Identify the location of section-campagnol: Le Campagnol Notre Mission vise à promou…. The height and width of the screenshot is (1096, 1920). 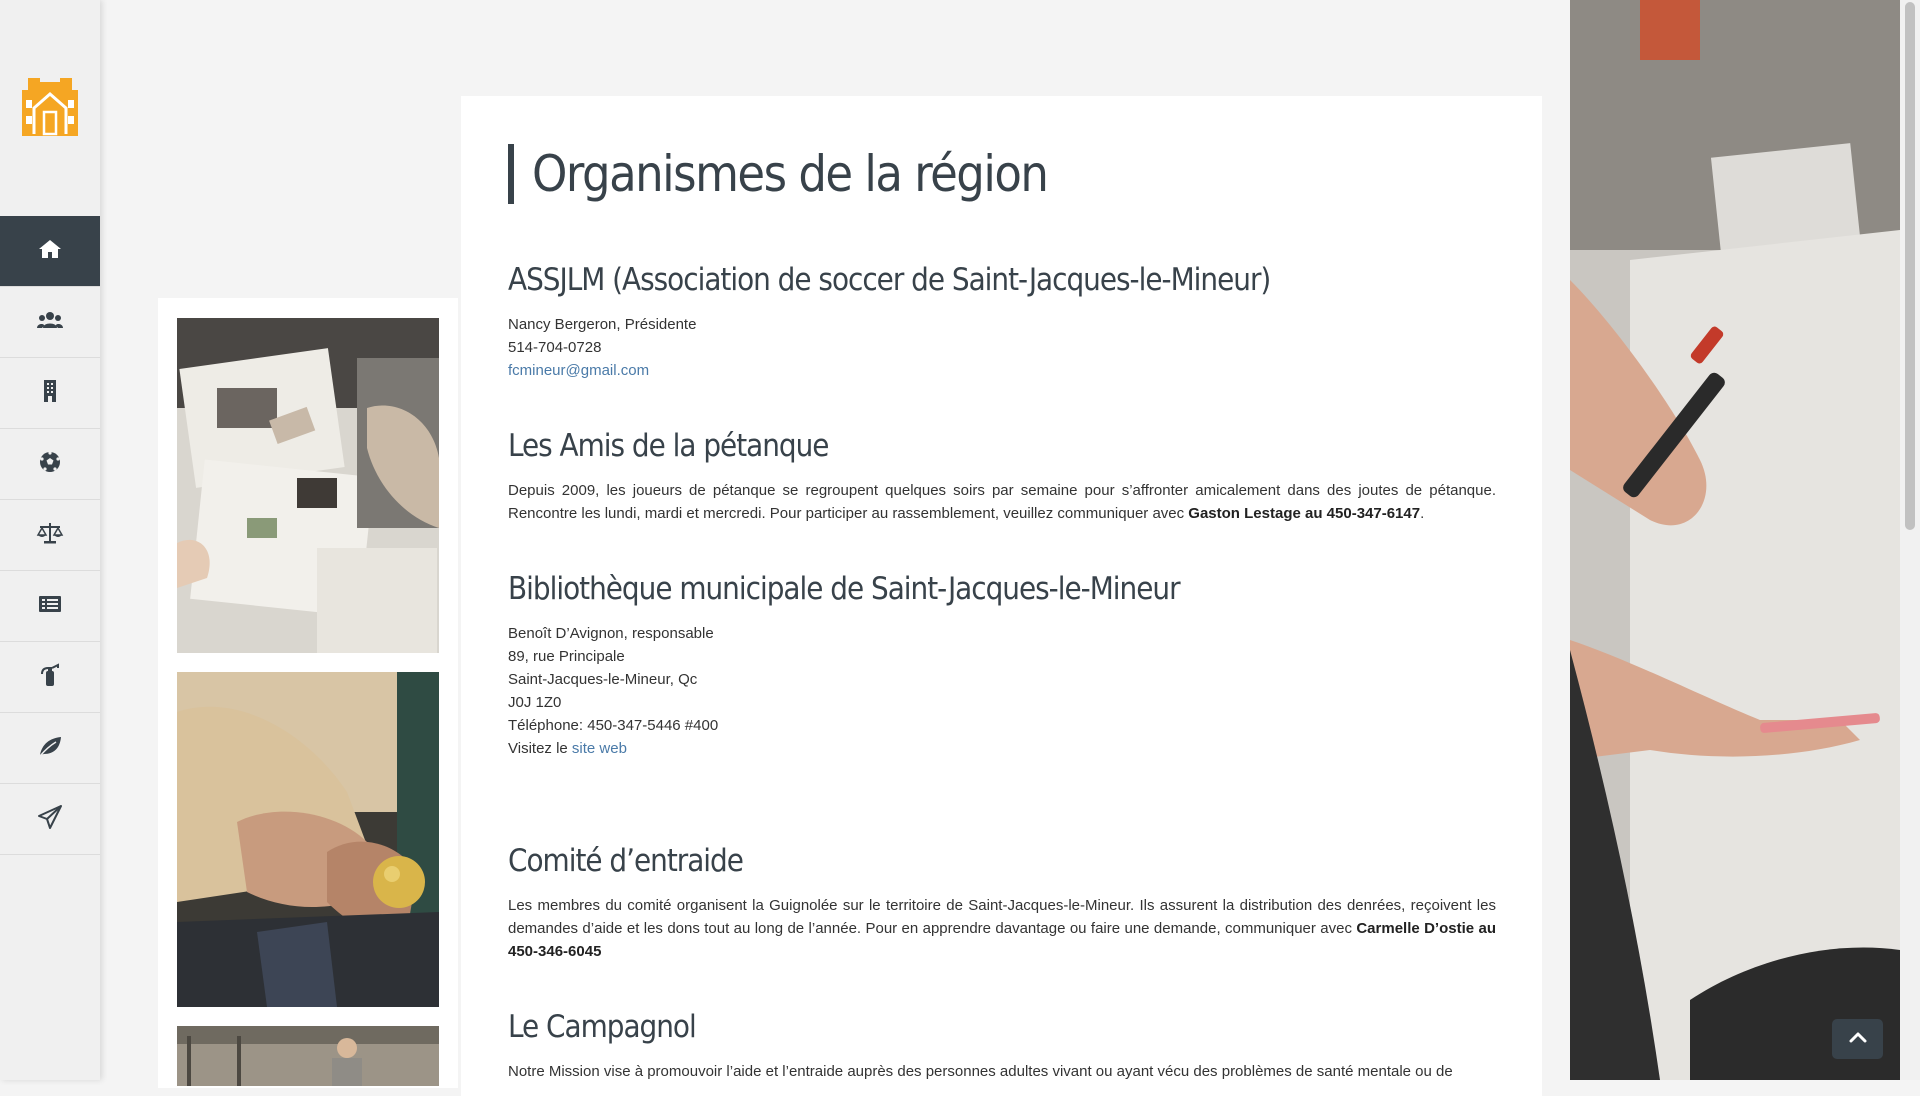
(1002, 1045).